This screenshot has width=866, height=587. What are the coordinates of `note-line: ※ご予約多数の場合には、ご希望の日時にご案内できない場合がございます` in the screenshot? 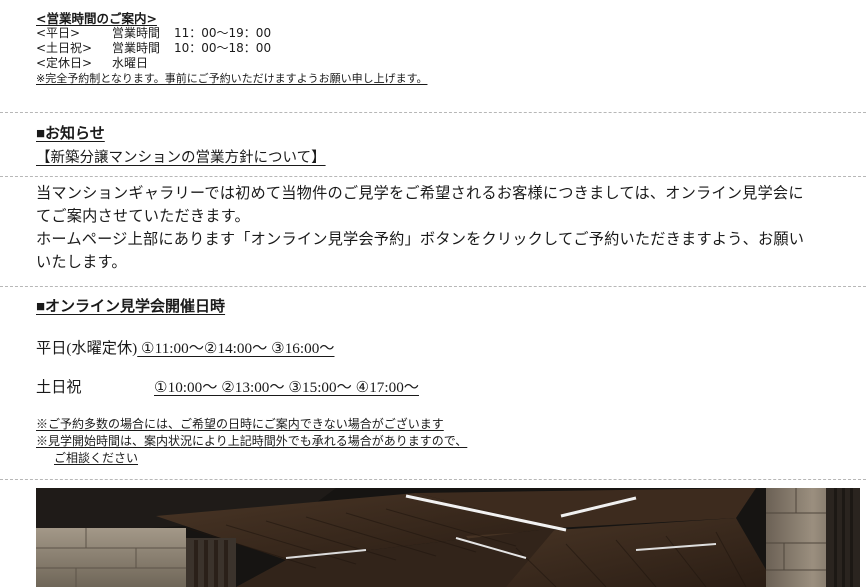 It's located at (240, 424).